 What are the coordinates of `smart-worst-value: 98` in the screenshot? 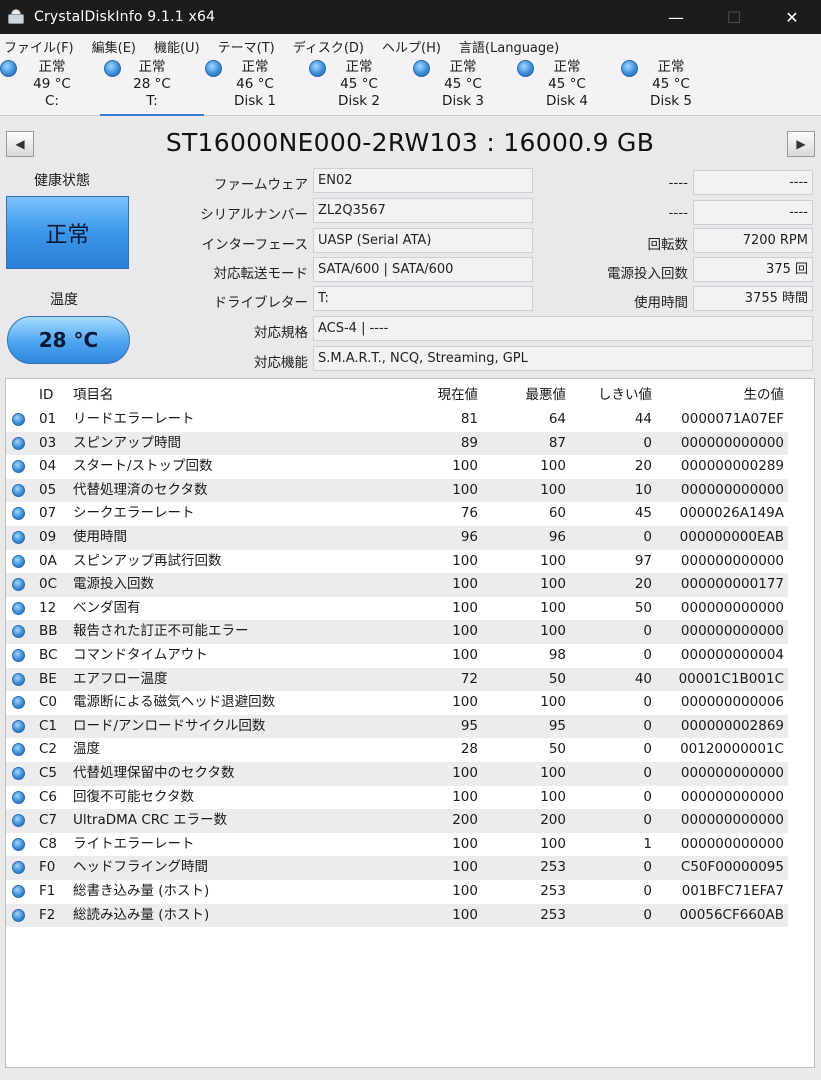 It's located at (557, 655).